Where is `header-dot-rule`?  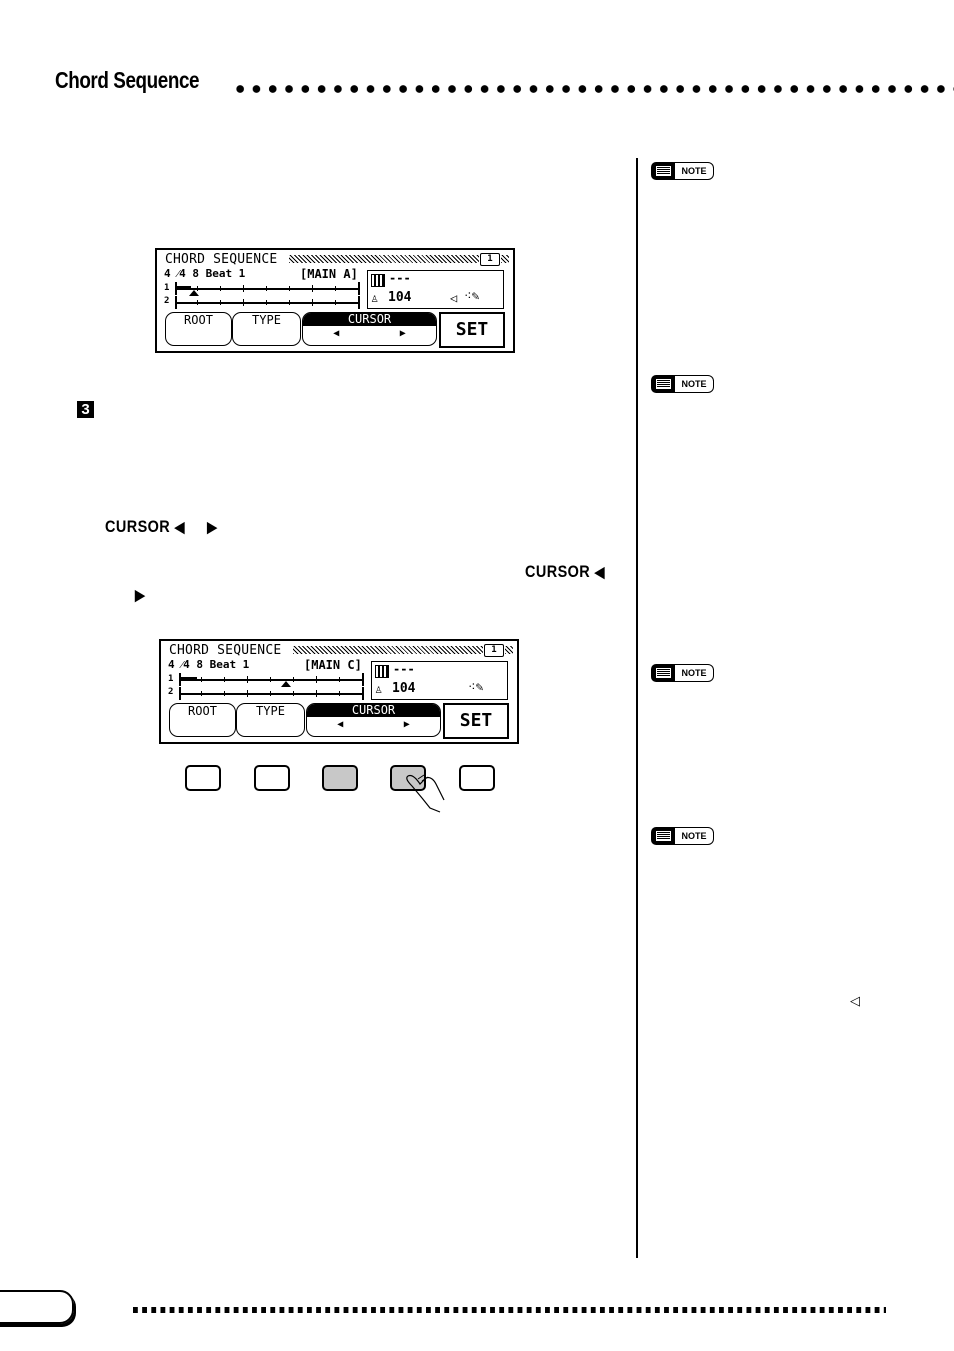 header-dot-rule is located at coordinates (593, 89).